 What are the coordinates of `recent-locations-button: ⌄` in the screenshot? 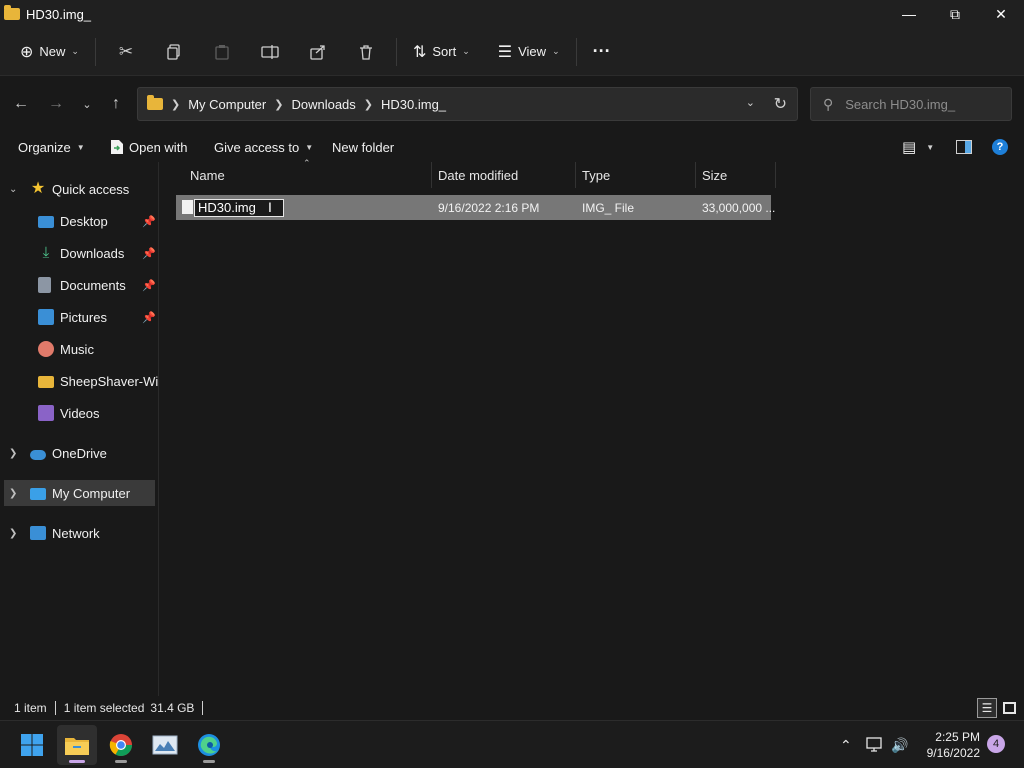 It's located at (87, 104).